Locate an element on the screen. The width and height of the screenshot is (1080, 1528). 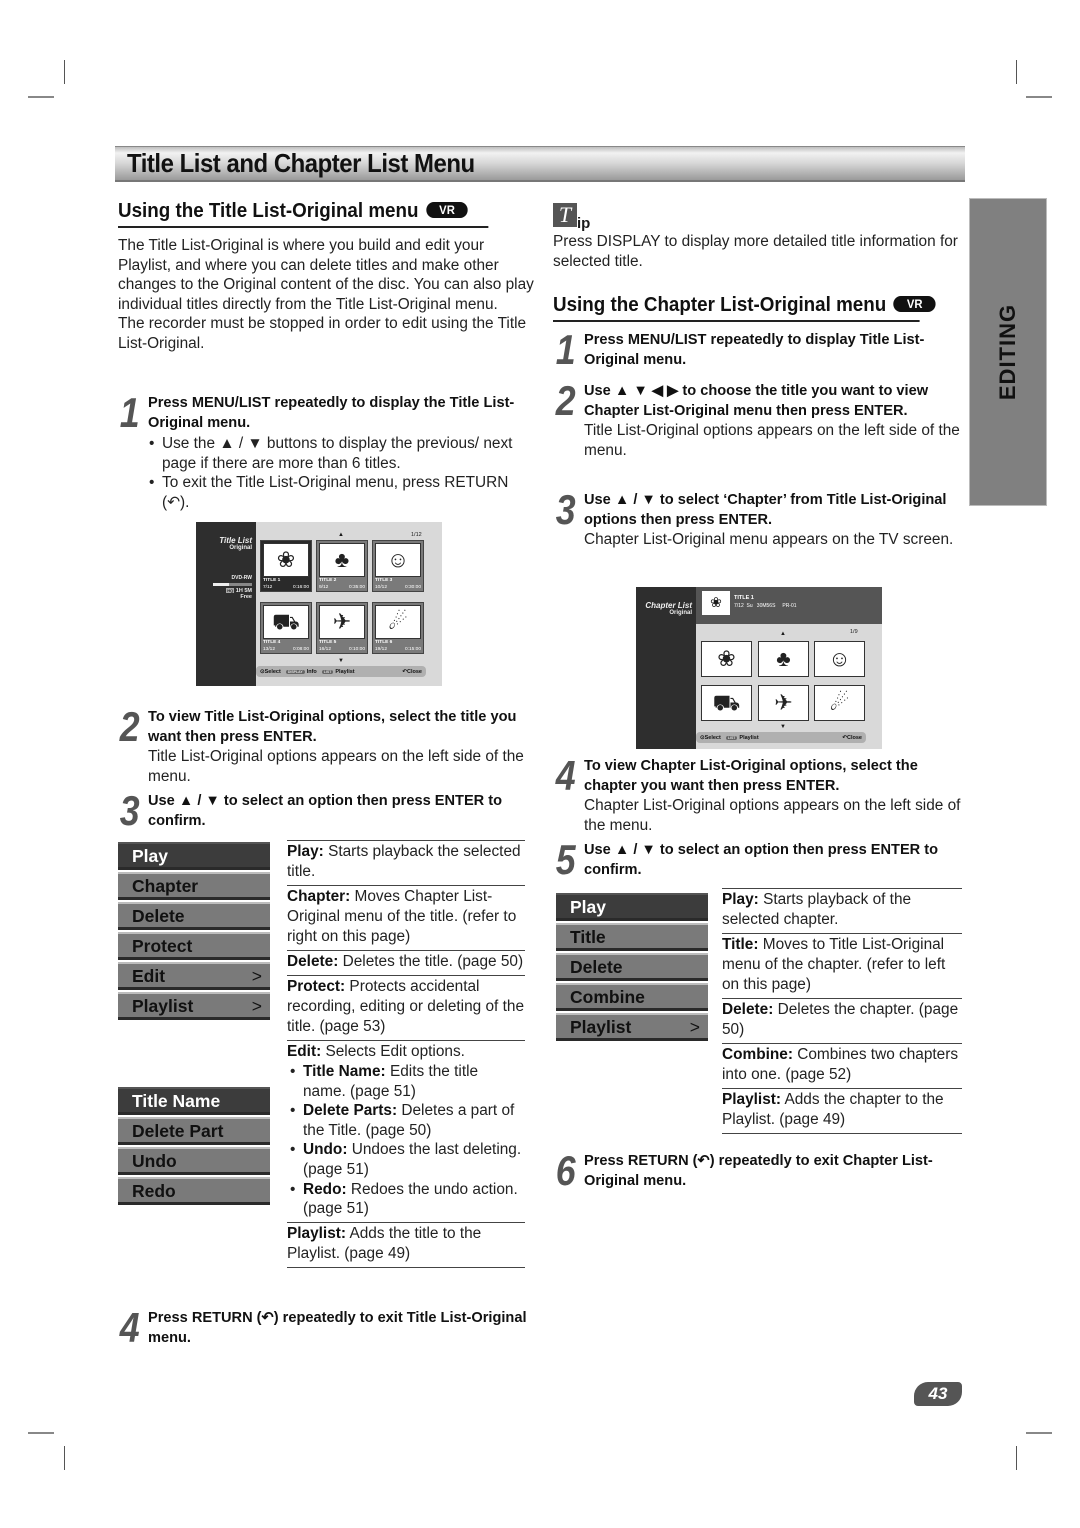
menu-item-label: Combine is located at coordinates (607, 997).